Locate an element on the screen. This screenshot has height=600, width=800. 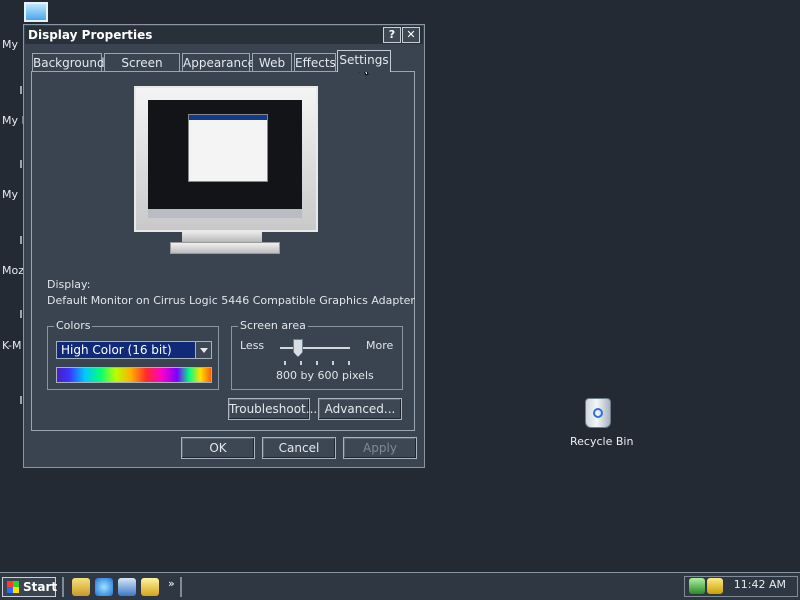
start-label: Start is located at coordinates (40, 587).